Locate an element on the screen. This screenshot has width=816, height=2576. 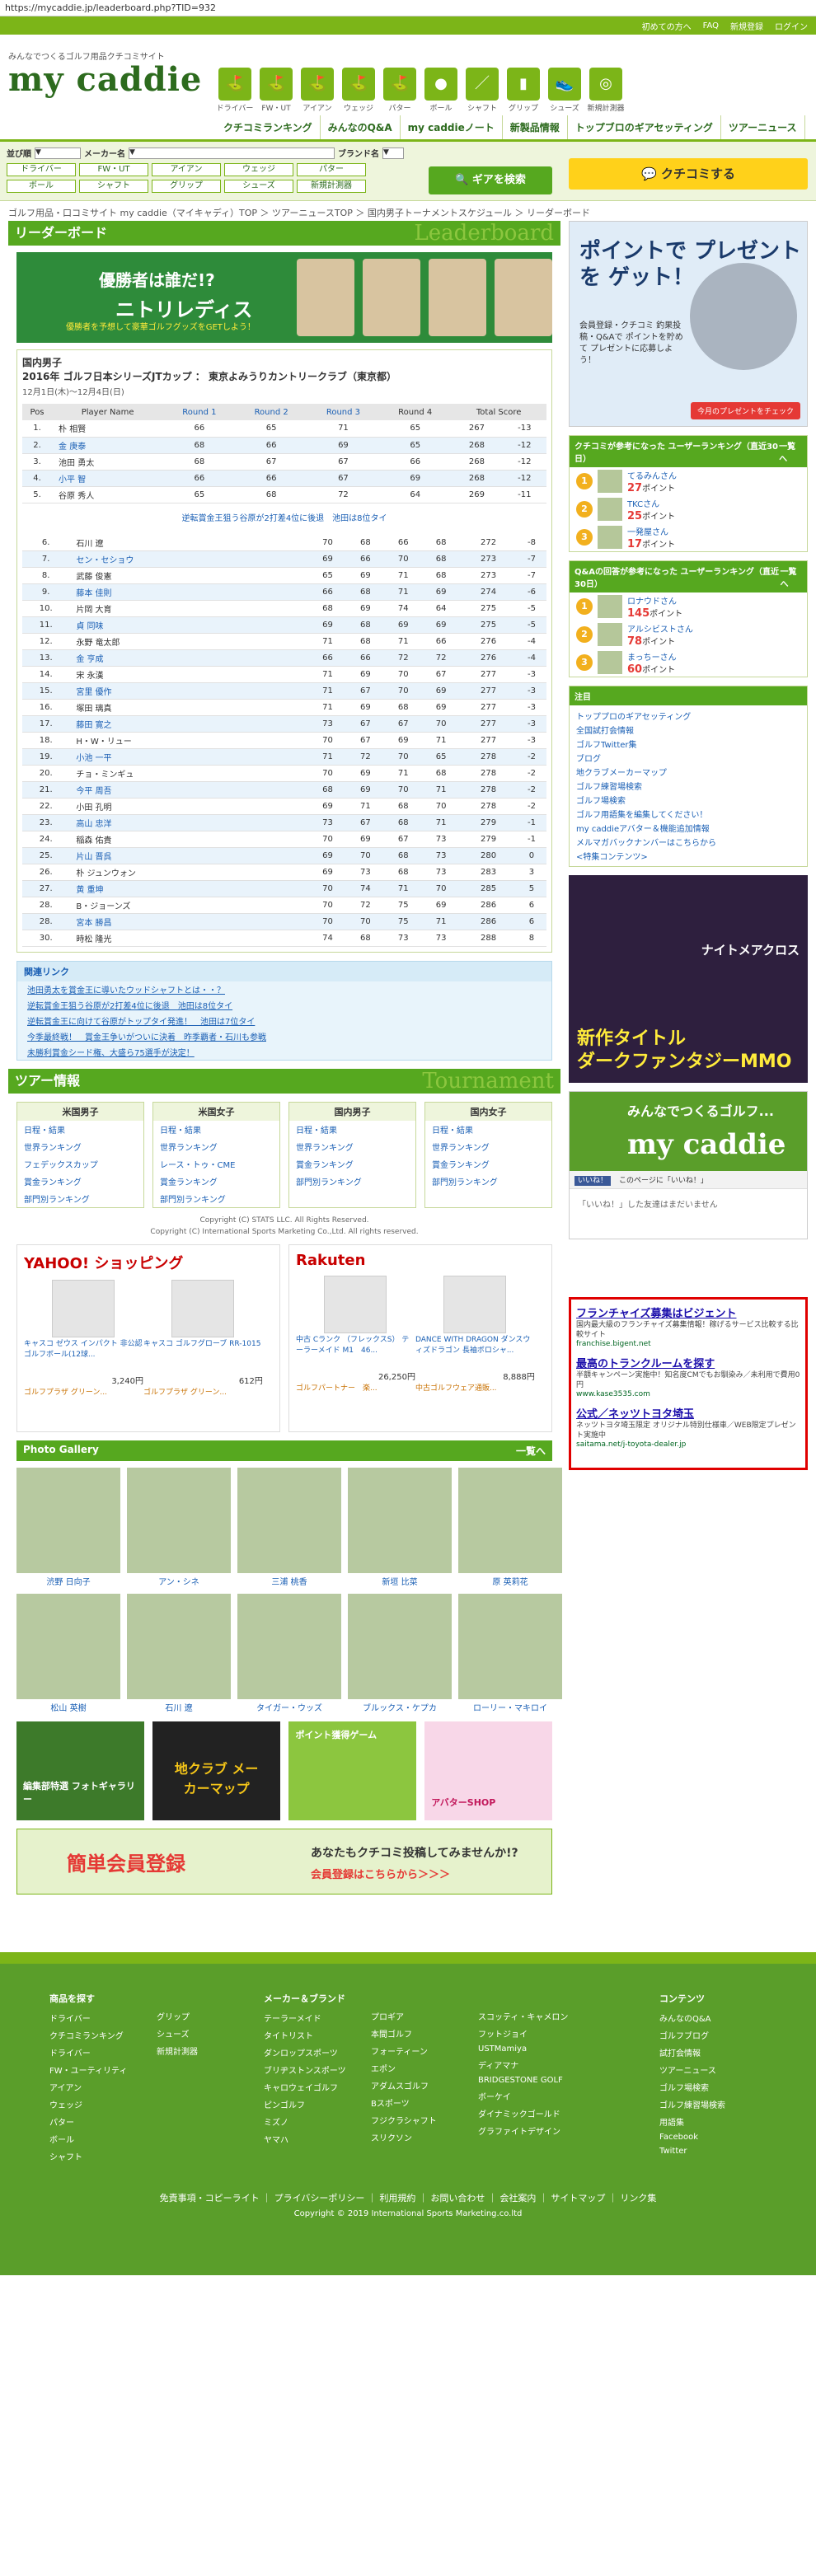
player-name: 朴 相賢 is located at coordinates (108, 429).